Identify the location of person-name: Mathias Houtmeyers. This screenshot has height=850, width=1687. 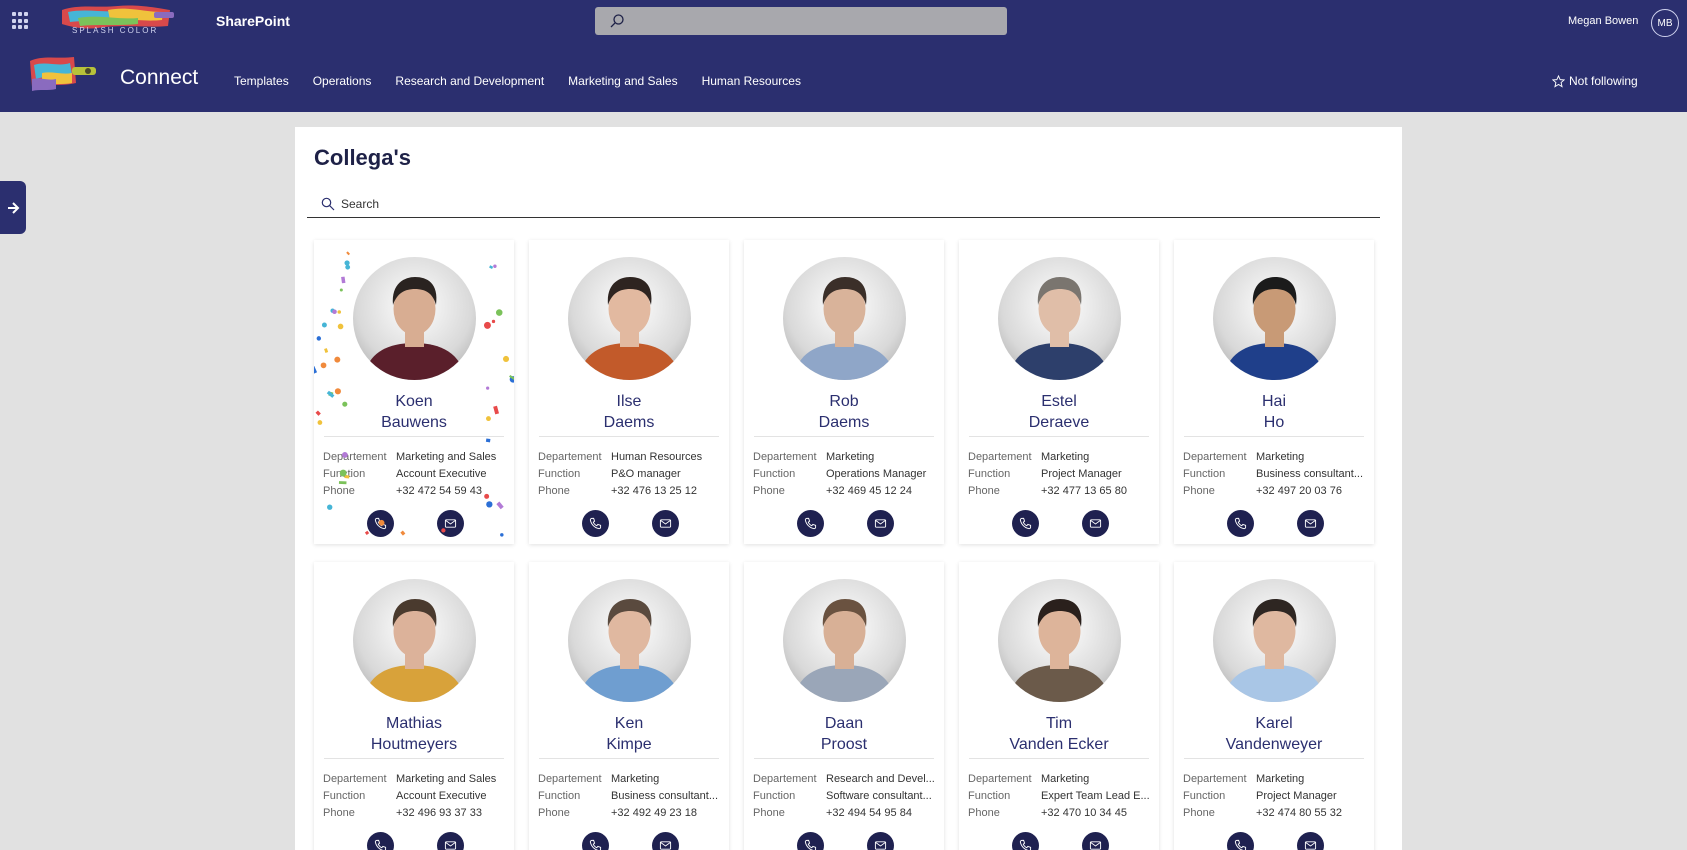
(414, 734).